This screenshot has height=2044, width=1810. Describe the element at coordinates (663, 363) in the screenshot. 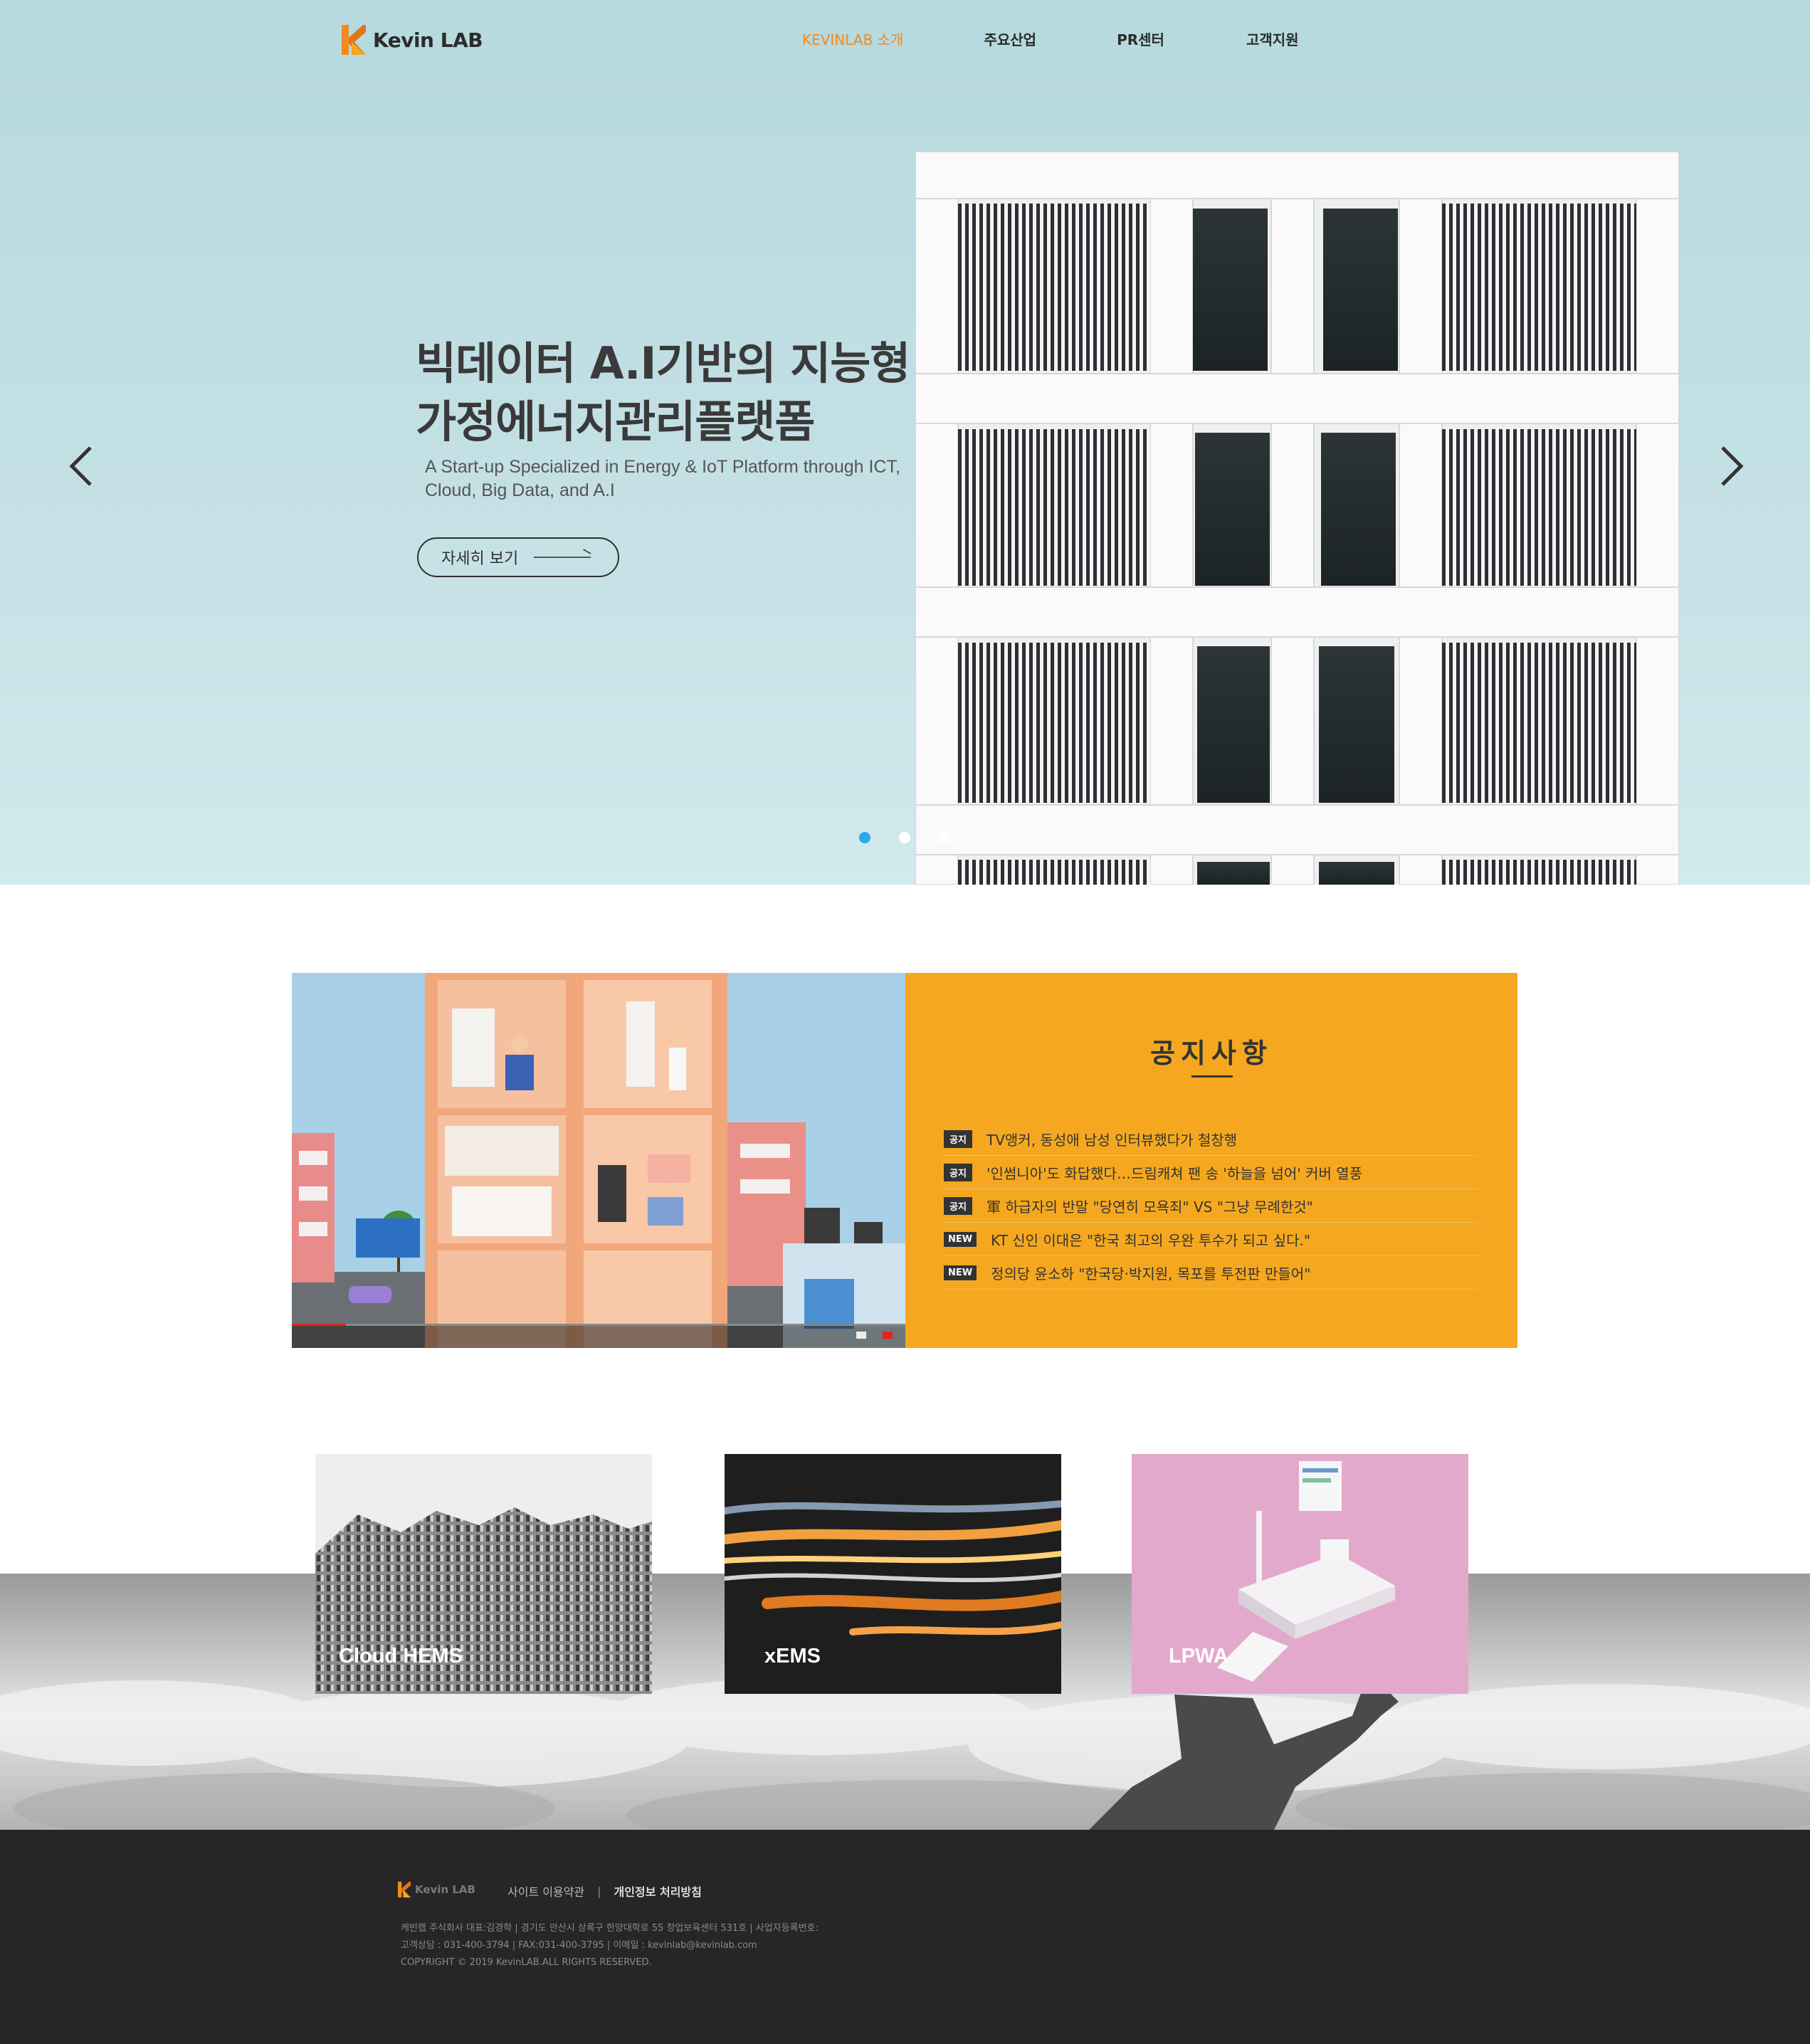

I see `hero-title-line1: 빅데이터 A.I기반의 지능형` at that location.